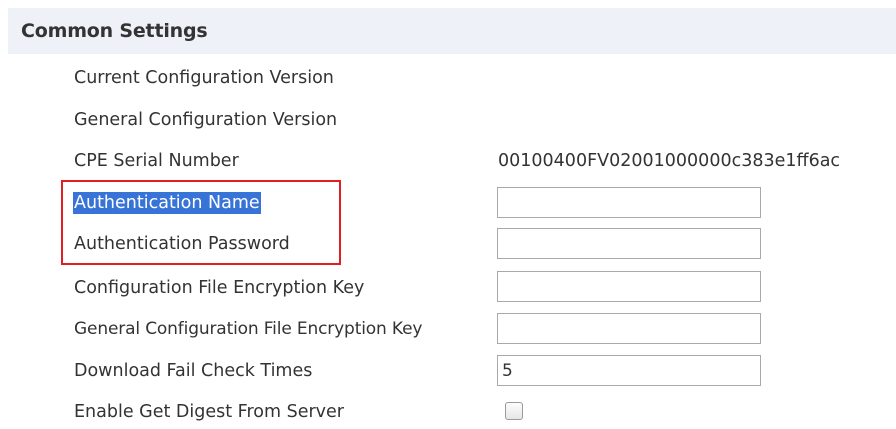 The height and width of the screenshot is (429, 896). What do you see at coordinates (629, 202) in the screenshot?
I see `authentication-name-input` at bounding box center [629, 202].